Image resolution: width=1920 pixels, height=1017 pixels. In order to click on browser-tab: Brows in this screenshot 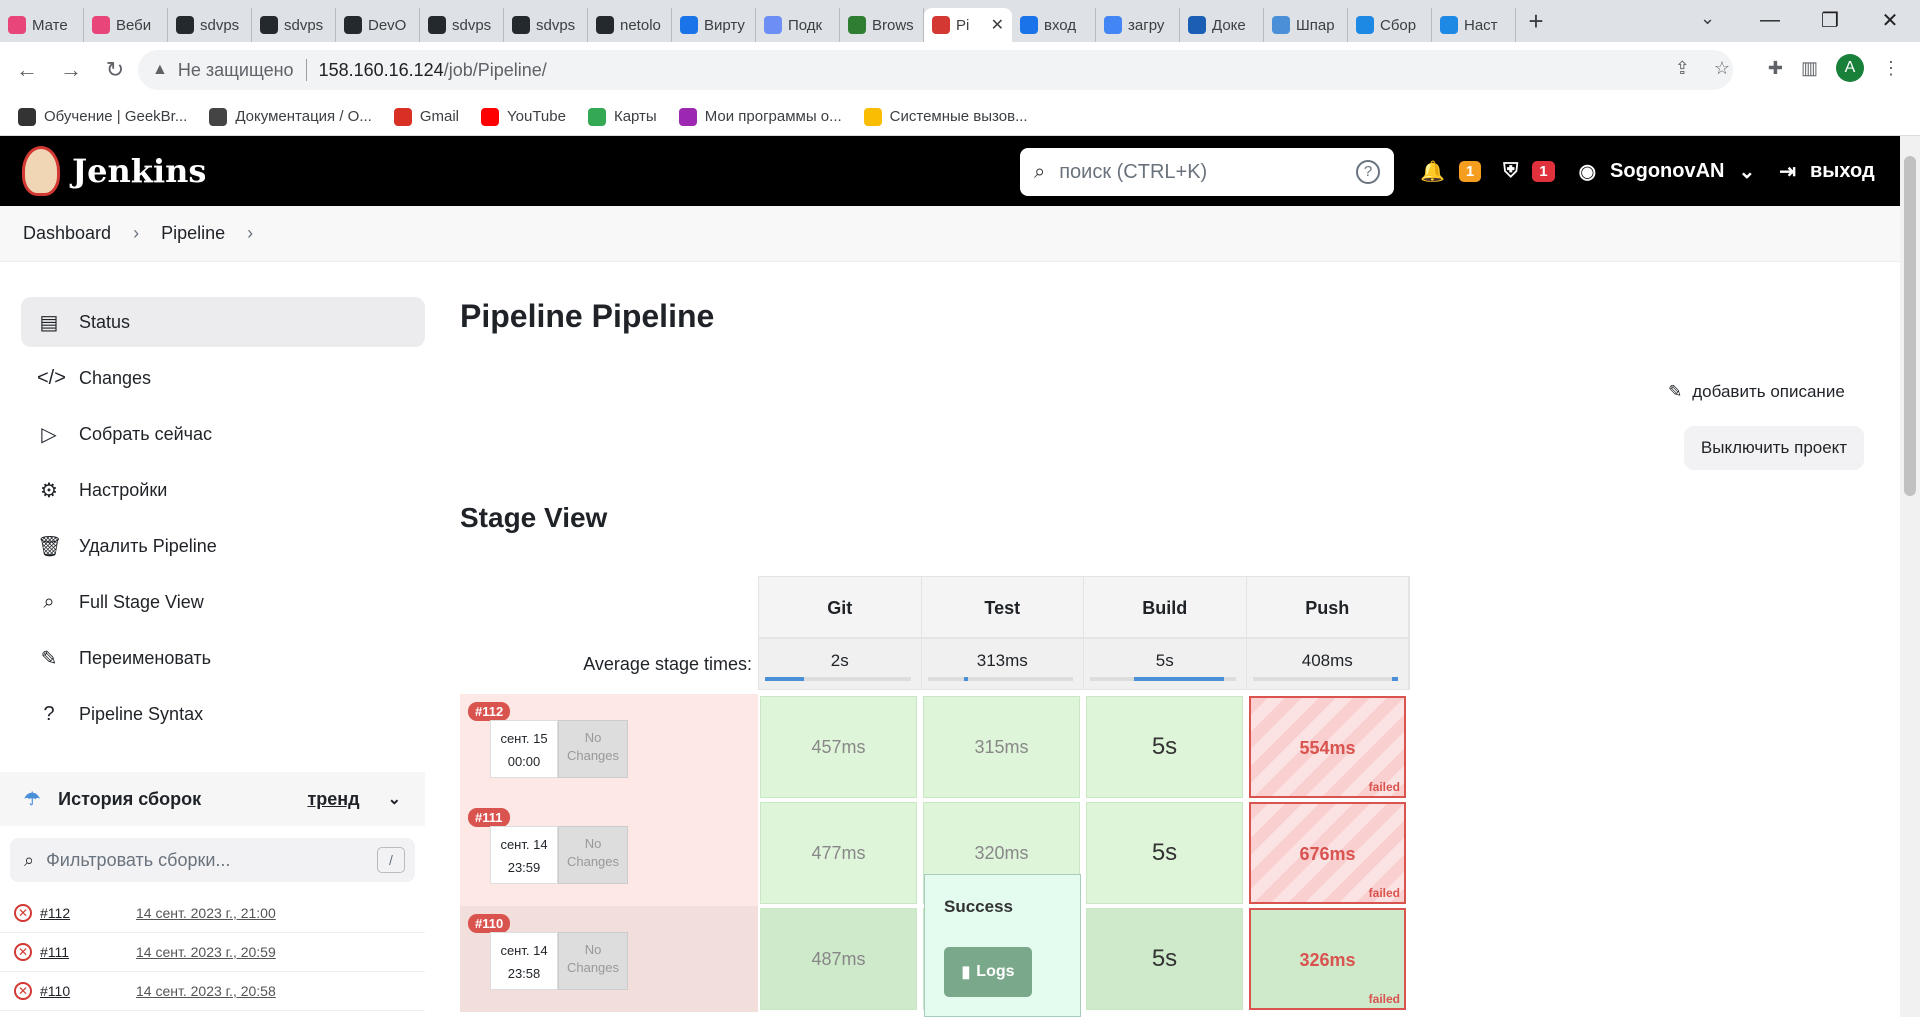, I will do `click(882, 25)`.